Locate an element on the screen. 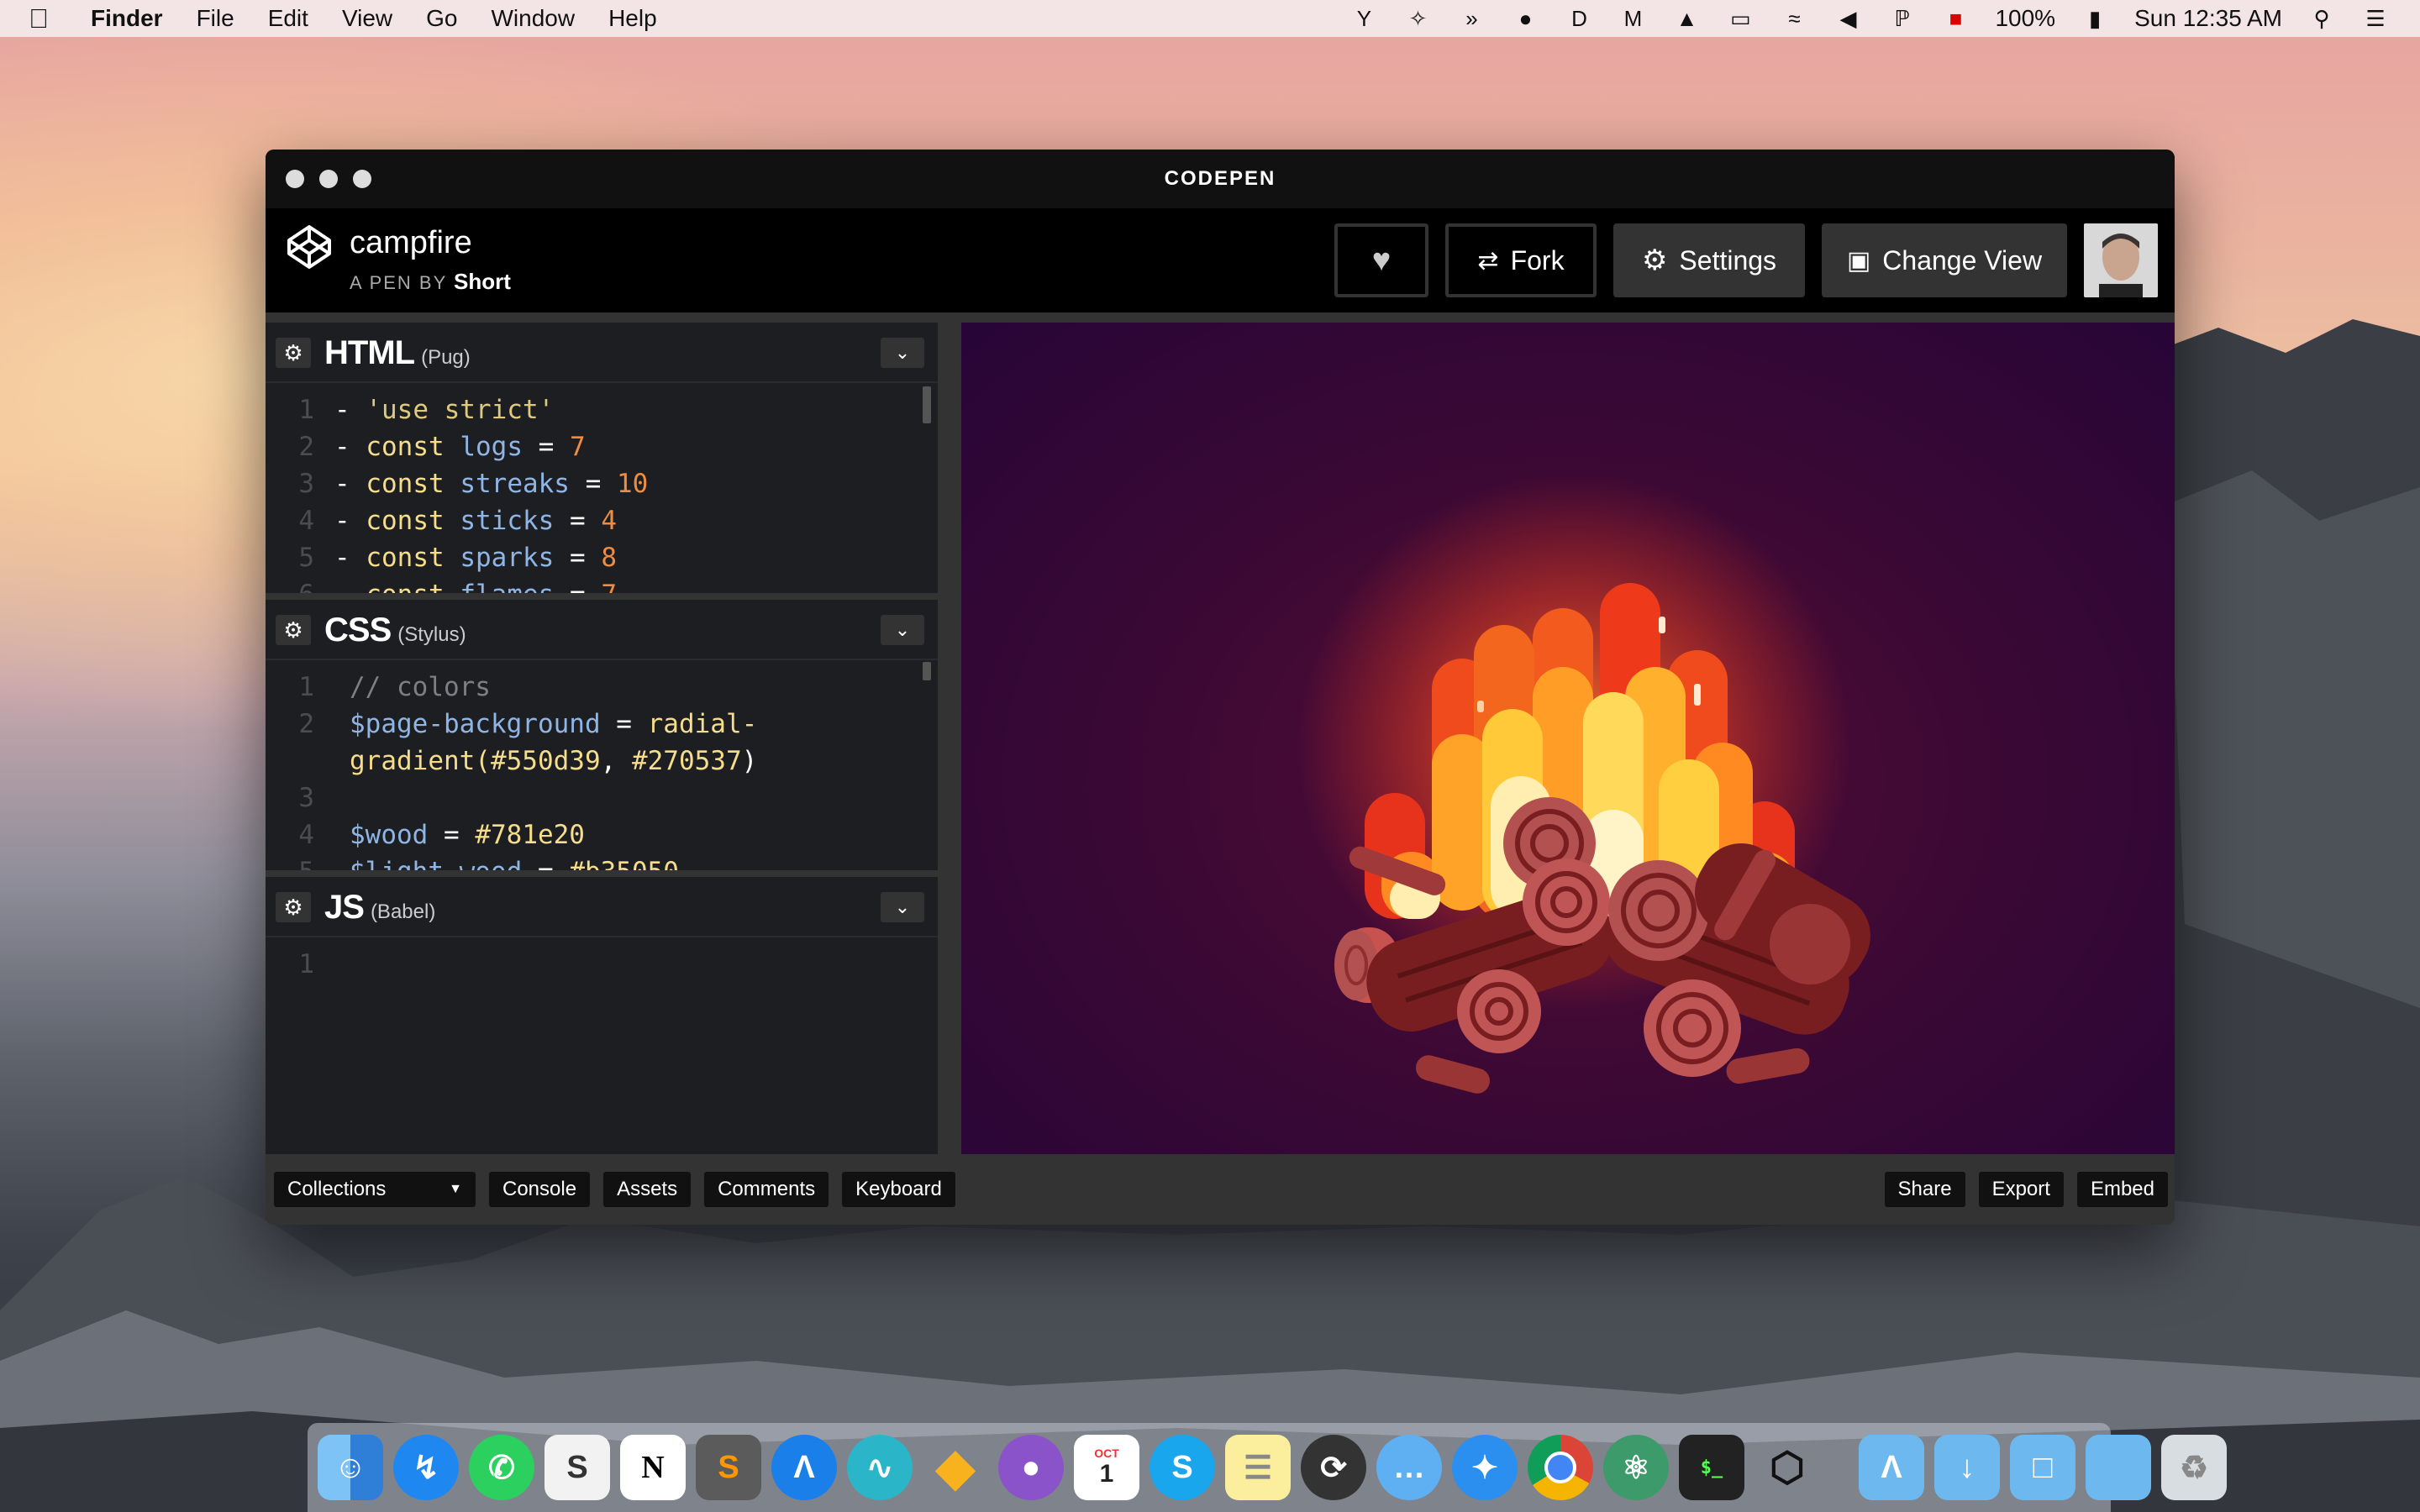  gmail-icon: M is located at coordinates (1632, 18).